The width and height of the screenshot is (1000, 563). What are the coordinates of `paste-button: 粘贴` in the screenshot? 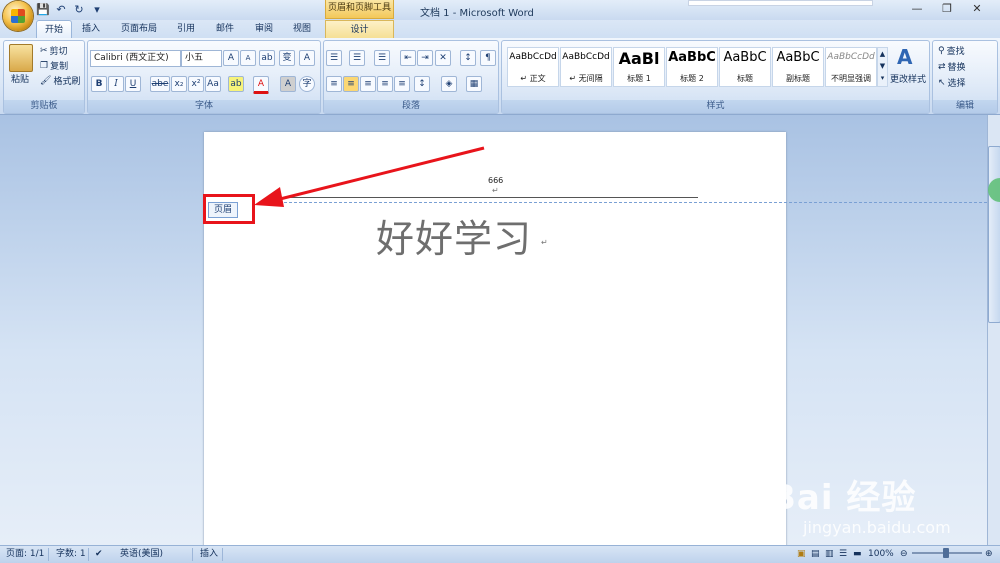 It's located at (20, 78).